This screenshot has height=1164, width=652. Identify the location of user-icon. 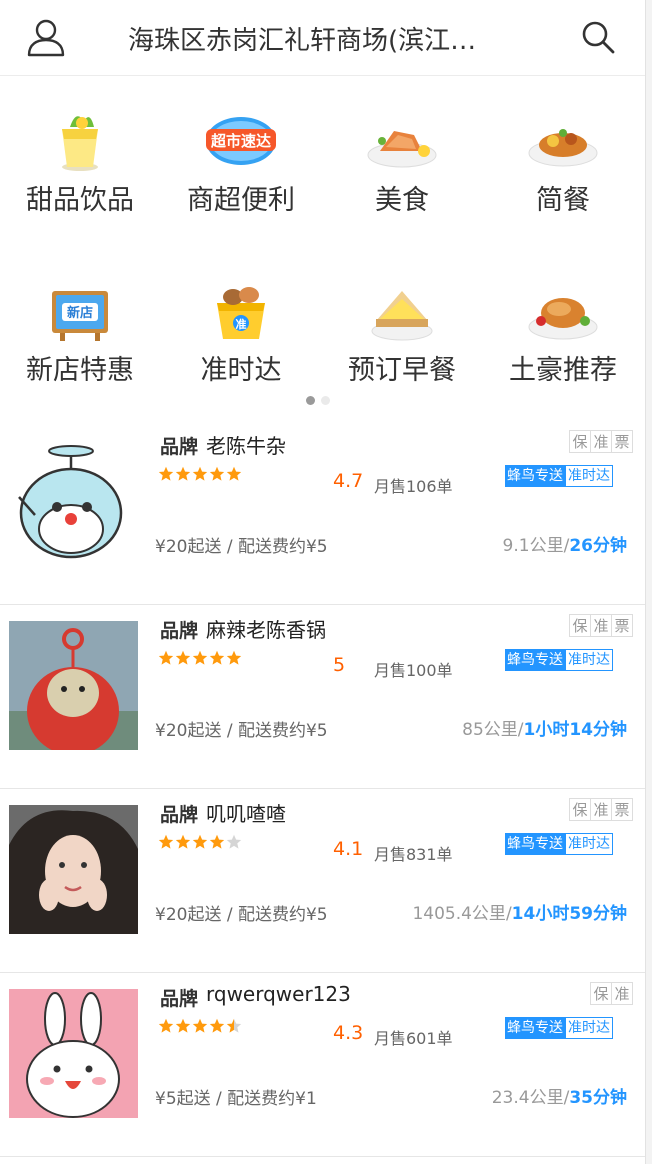
(46, 37).